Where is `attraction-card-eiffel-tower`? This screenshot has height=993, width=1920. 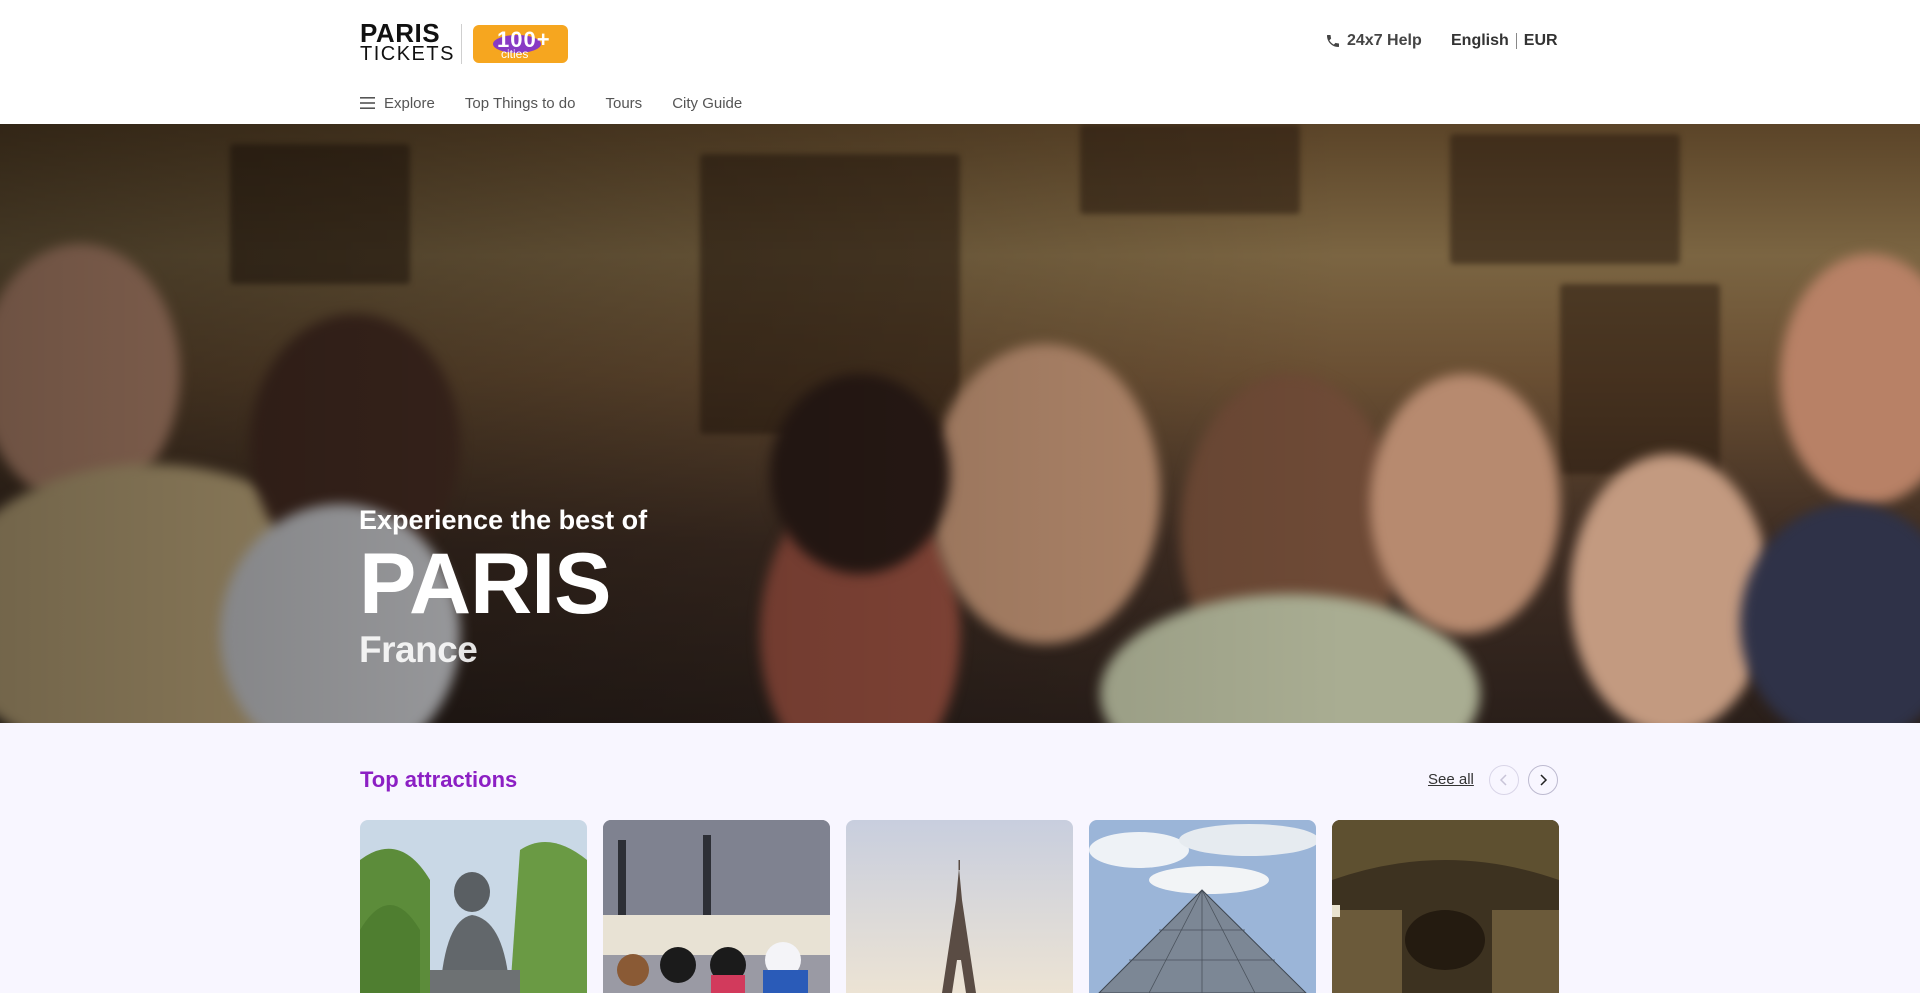
attraction-card-eiffel-tower is located at coordinates (959, 906).